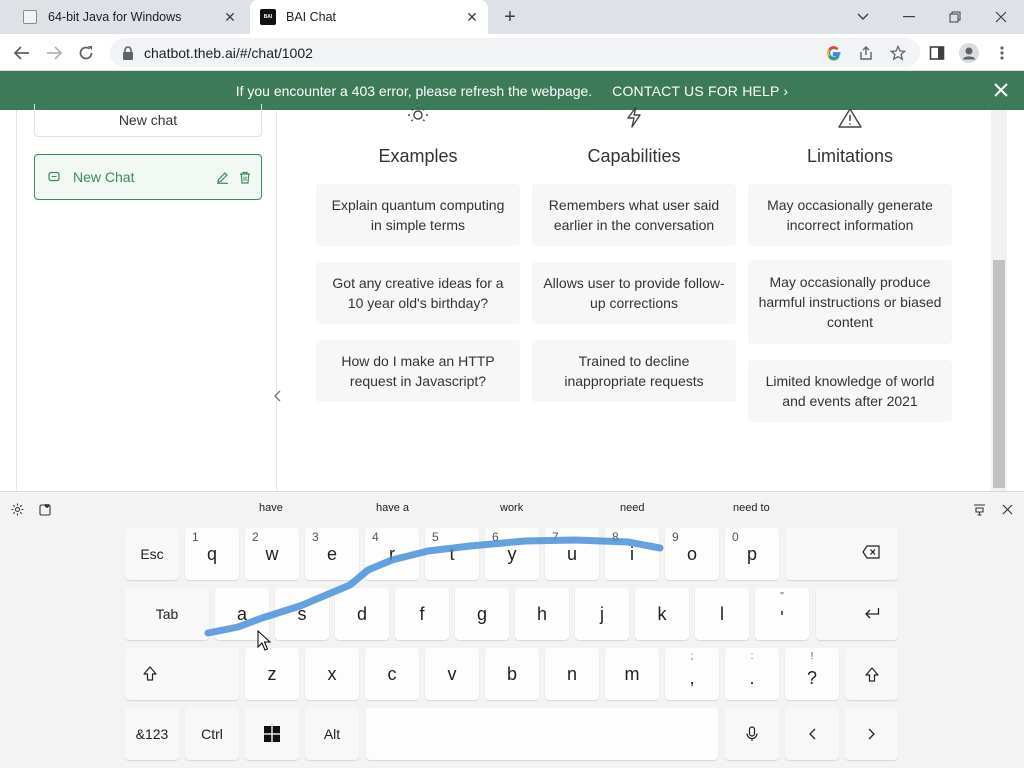  Describe the element at coordinates (150, 673) in the screenshot. I see `shift-icon` at that location.